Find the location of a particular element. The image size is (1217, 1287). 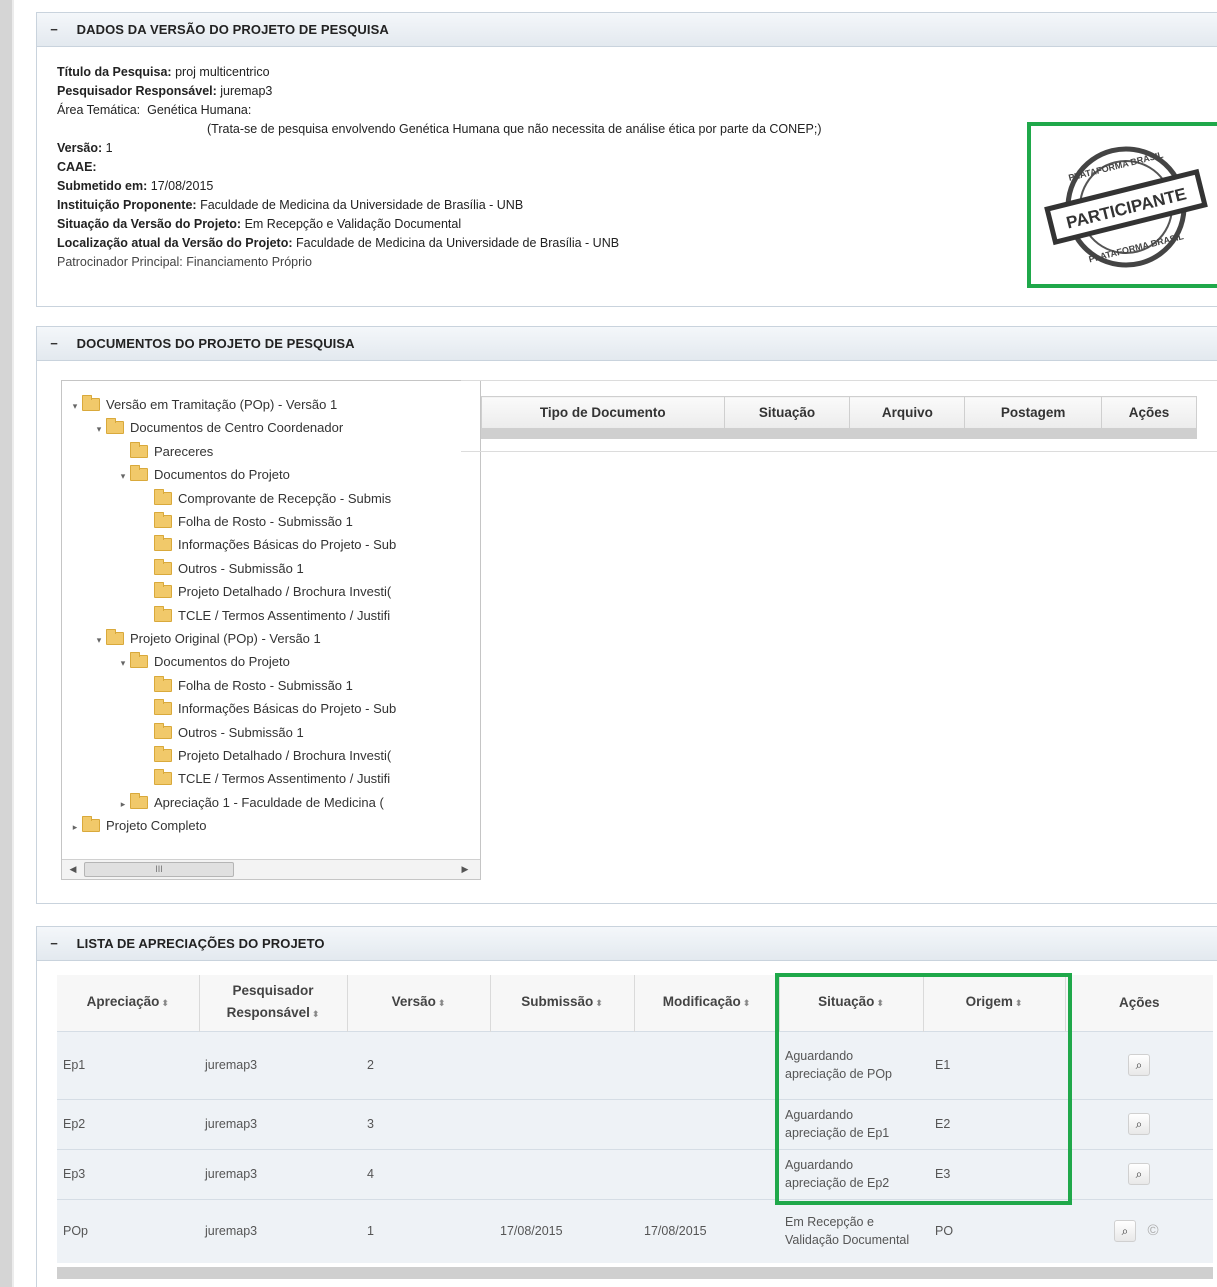

column-header-origem: Origem ⬍ is located at coordinates (994, 1003).